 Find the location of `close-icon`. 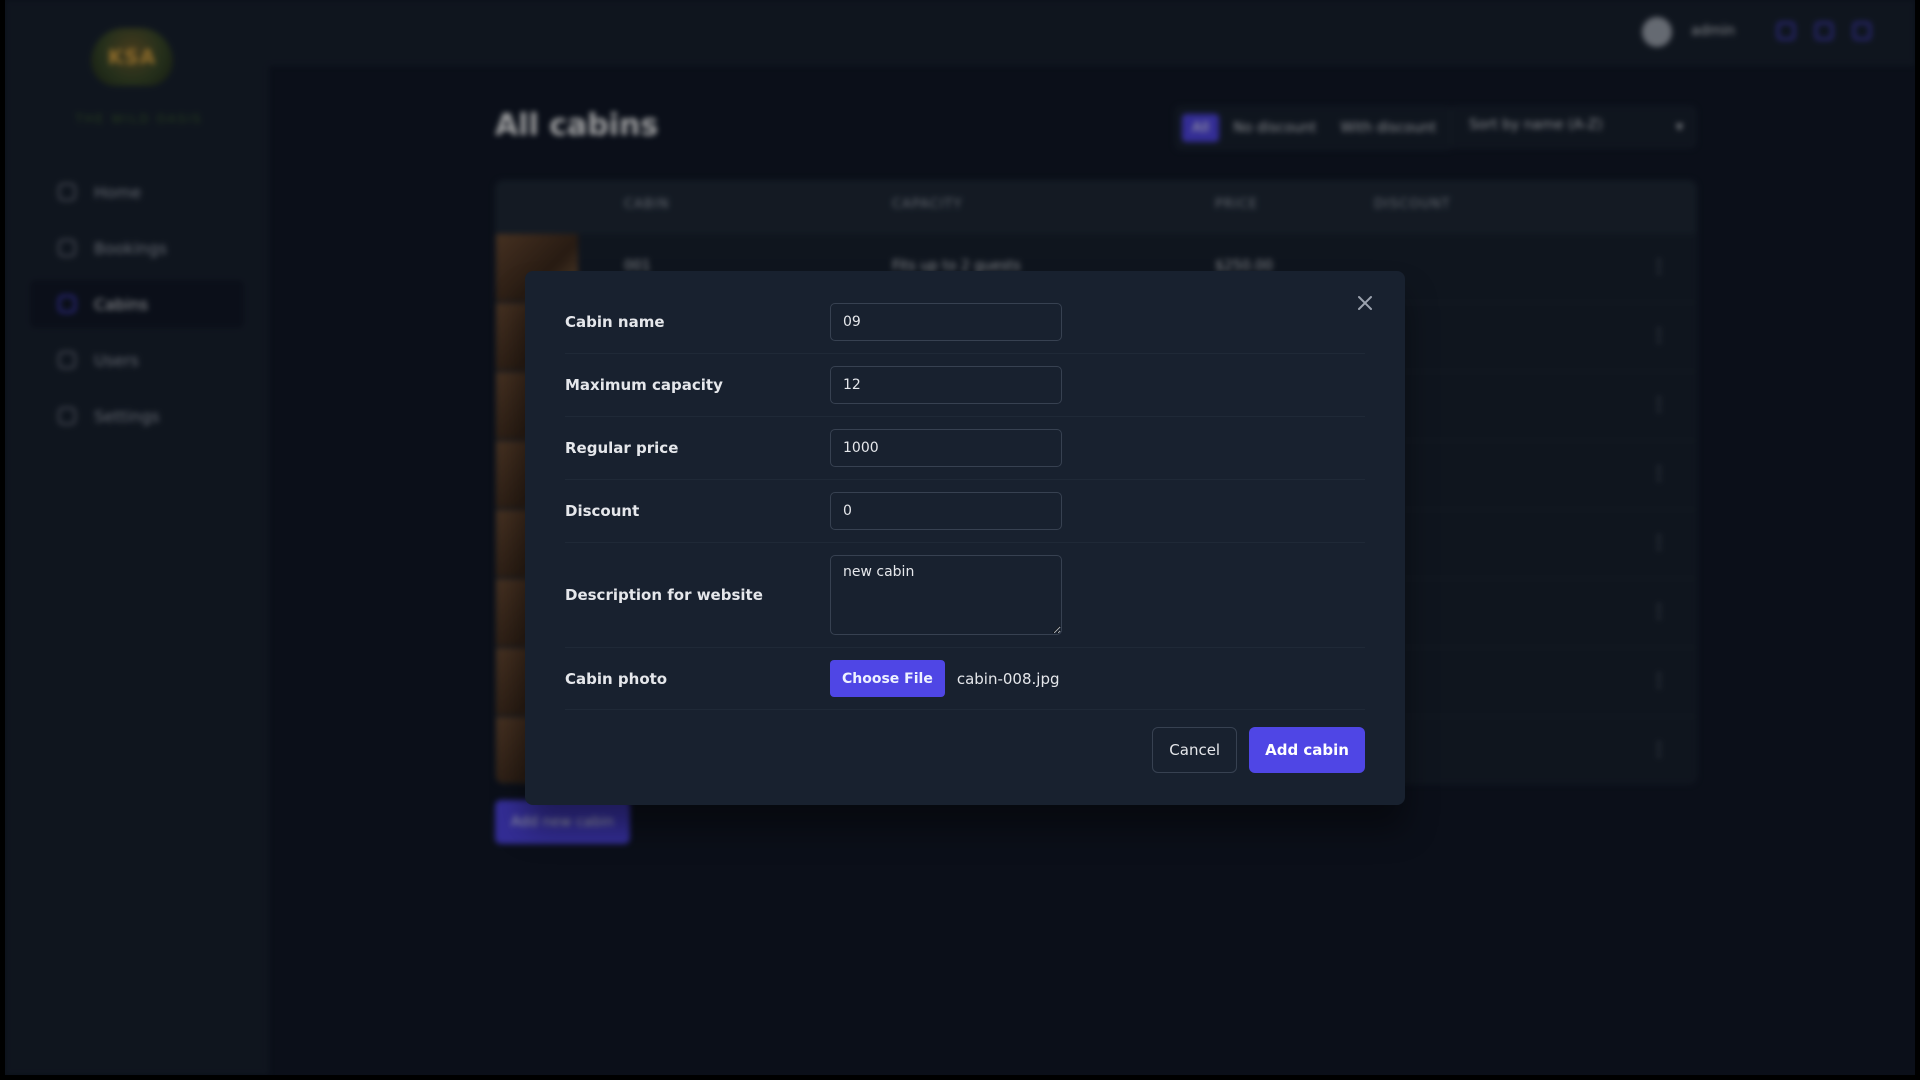

close-icon is located at coordinates (1365, 303).